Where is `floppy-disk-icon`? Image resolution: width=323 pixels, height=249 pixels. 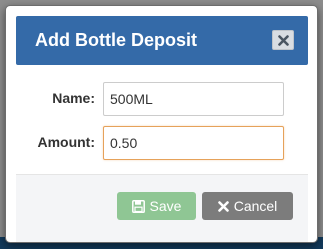 floppy-disk-icon is located at coordinates (138, 206).